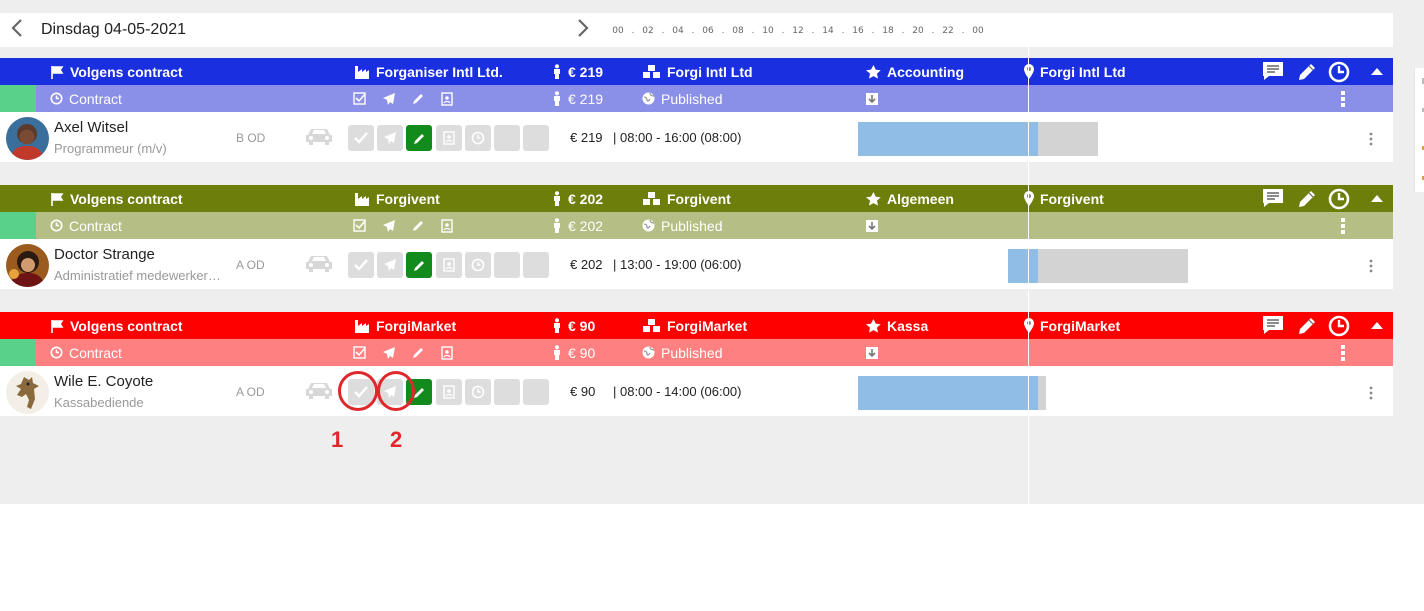 The height and width of the screenshot is (611, 1424). What do you see at coordinates (582, 325) in the screenshot?
I see `cost-label: € 90` at bounding box center [582, 325].